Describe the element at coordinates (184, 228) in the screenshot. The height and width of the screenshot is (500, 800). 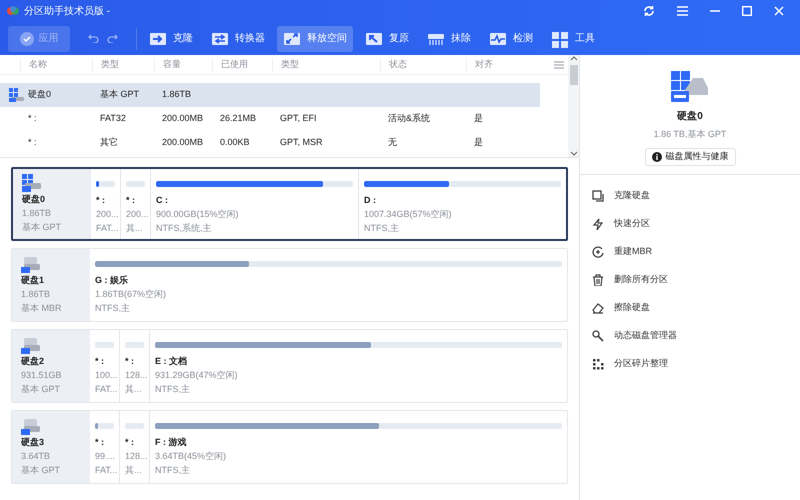
I see `partition-info: NTFS,系统,主` at that location.